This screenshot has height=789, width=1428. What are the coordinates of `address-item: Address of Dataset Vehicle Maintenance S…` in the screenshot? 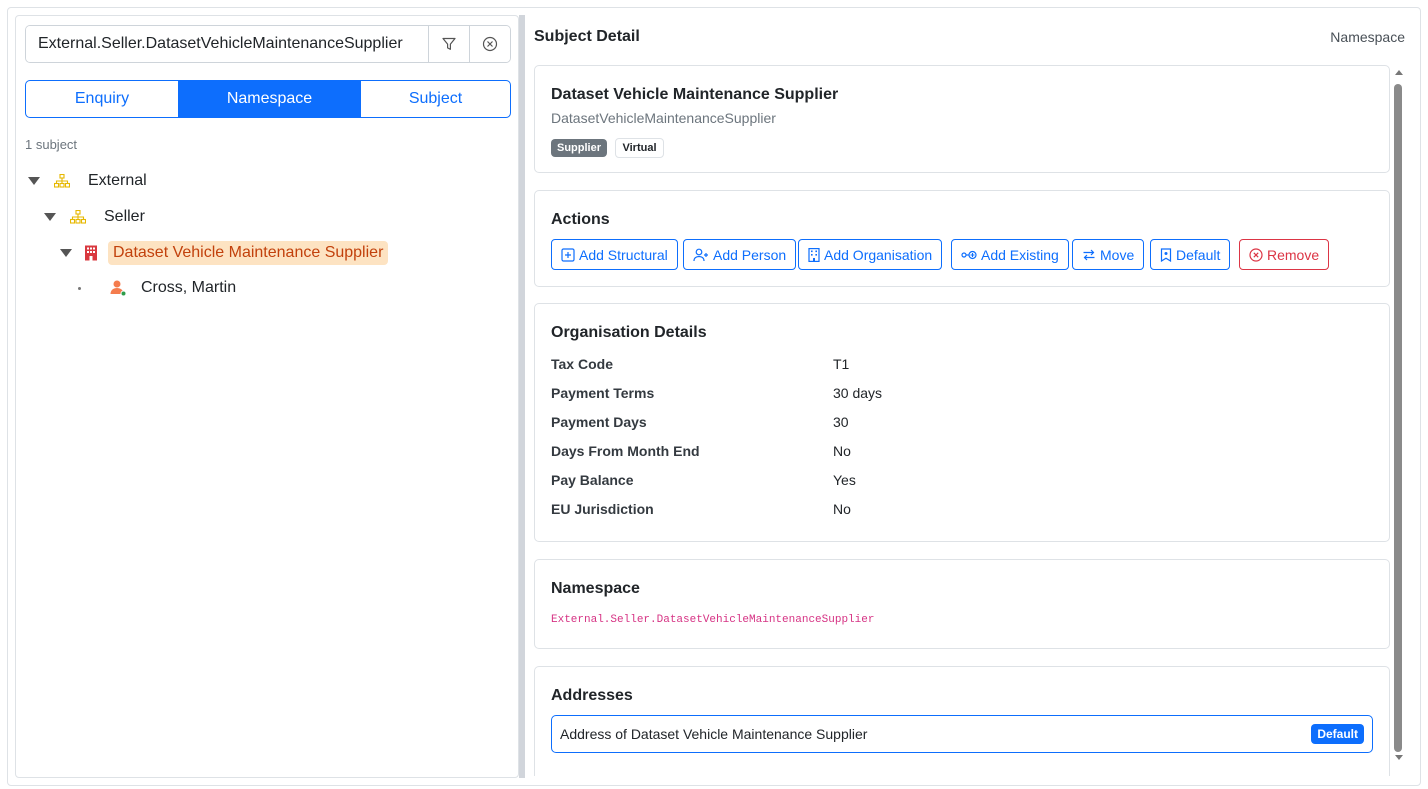 It's located at (962, 734).